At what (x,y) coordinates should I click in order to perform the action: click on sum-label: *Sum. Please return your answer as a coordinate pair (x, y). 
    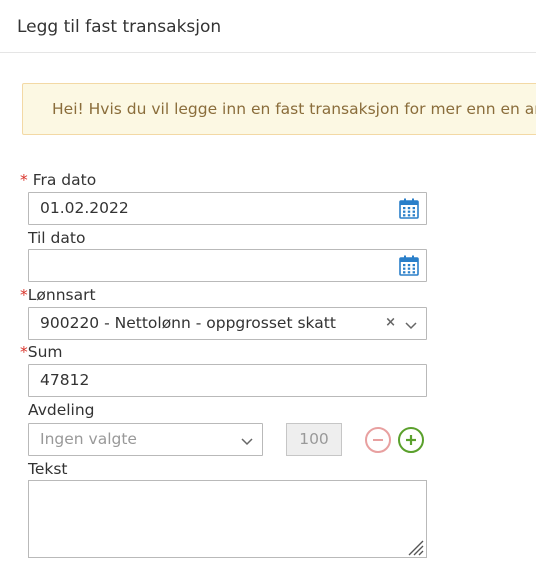
    Looking at the image, I should click on (41, 352).